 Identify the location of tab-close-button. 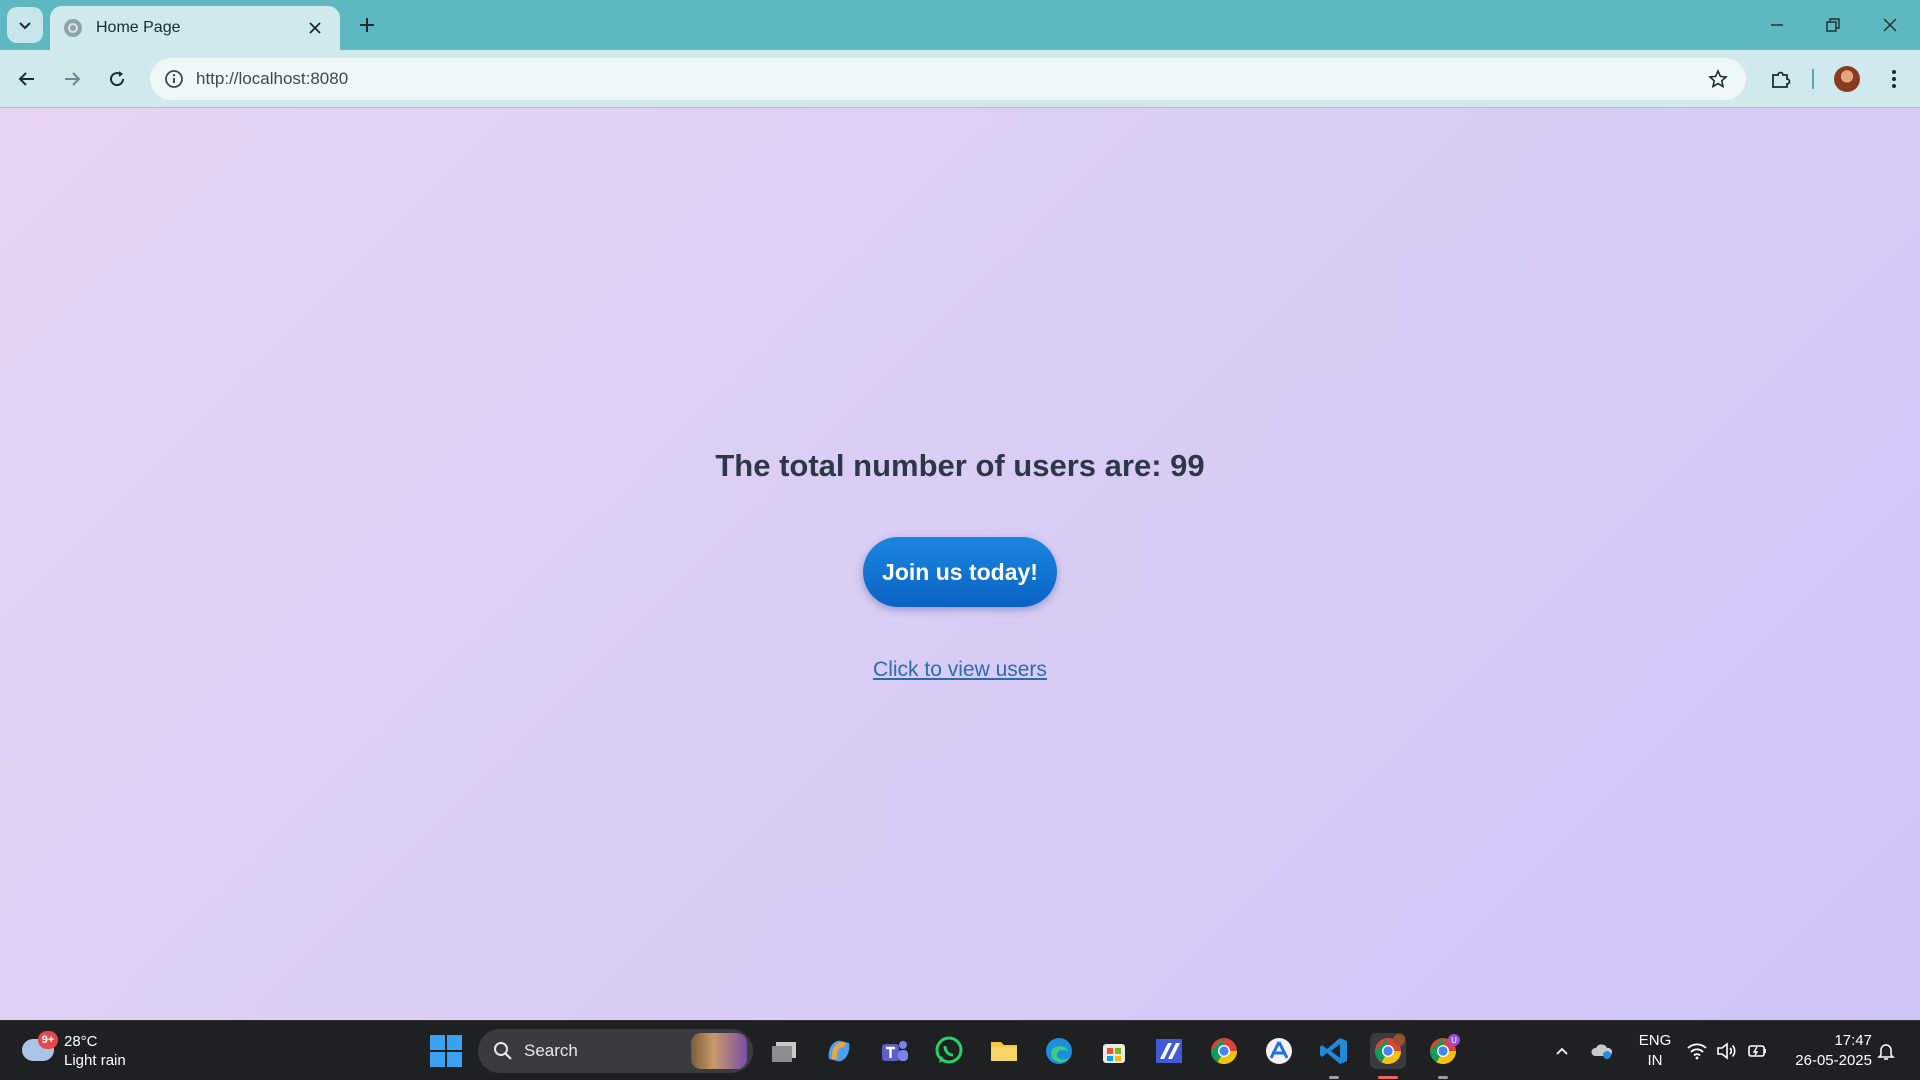
(315, 28).